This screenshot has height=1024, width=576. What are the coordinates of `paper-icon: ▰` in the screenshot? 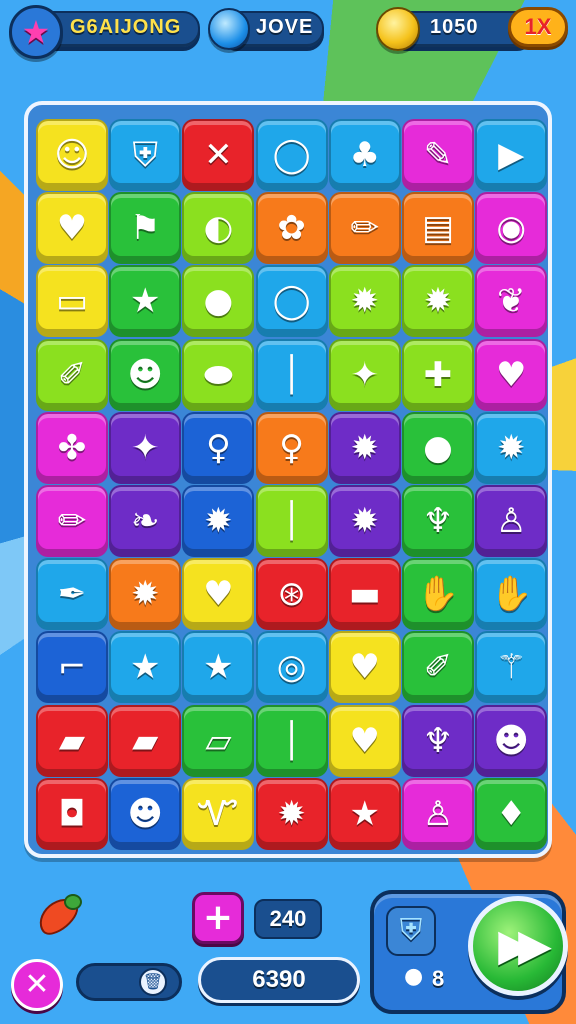 It's located at (72, 740).